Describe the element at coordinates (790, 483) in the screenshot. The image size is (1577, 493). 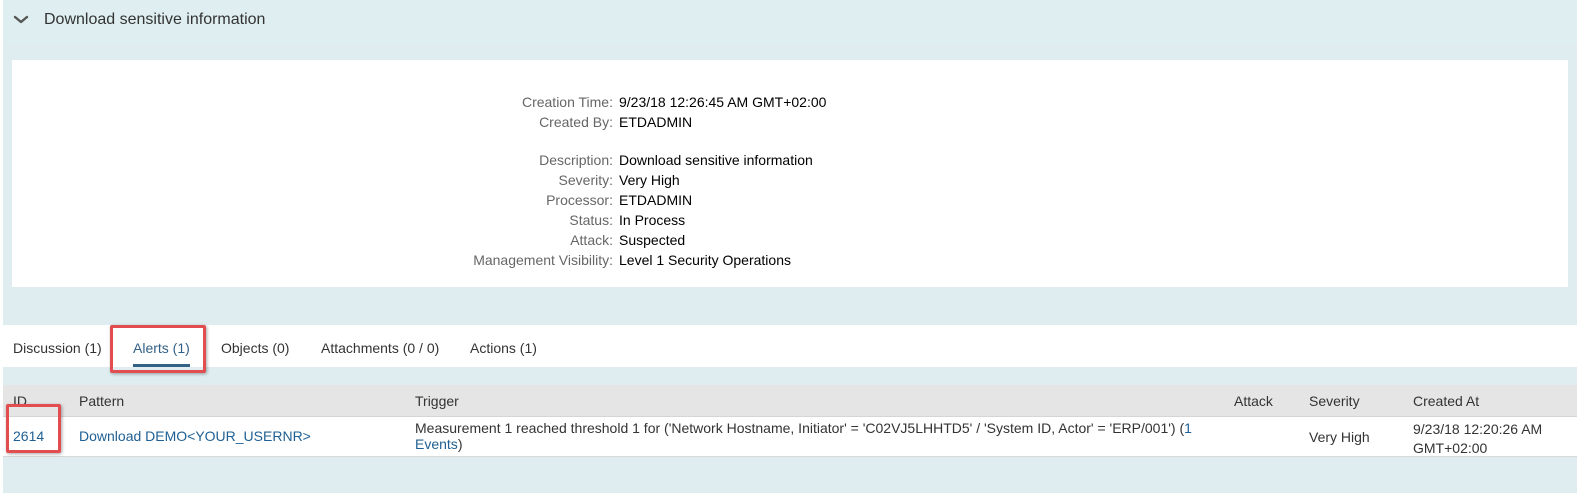
I see `bottom-strip` at that location.